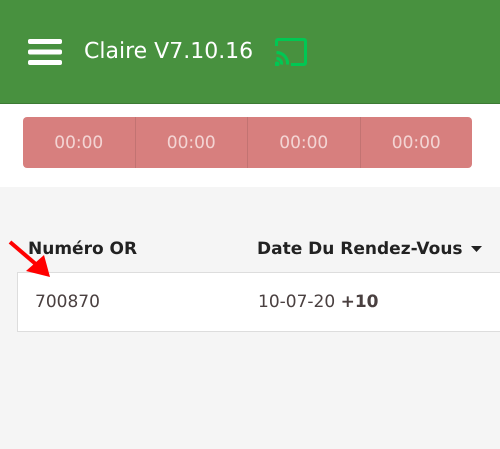 This screenshot has height=449, width=500. I want to click on sort-caret-icon, so click(476, 249).